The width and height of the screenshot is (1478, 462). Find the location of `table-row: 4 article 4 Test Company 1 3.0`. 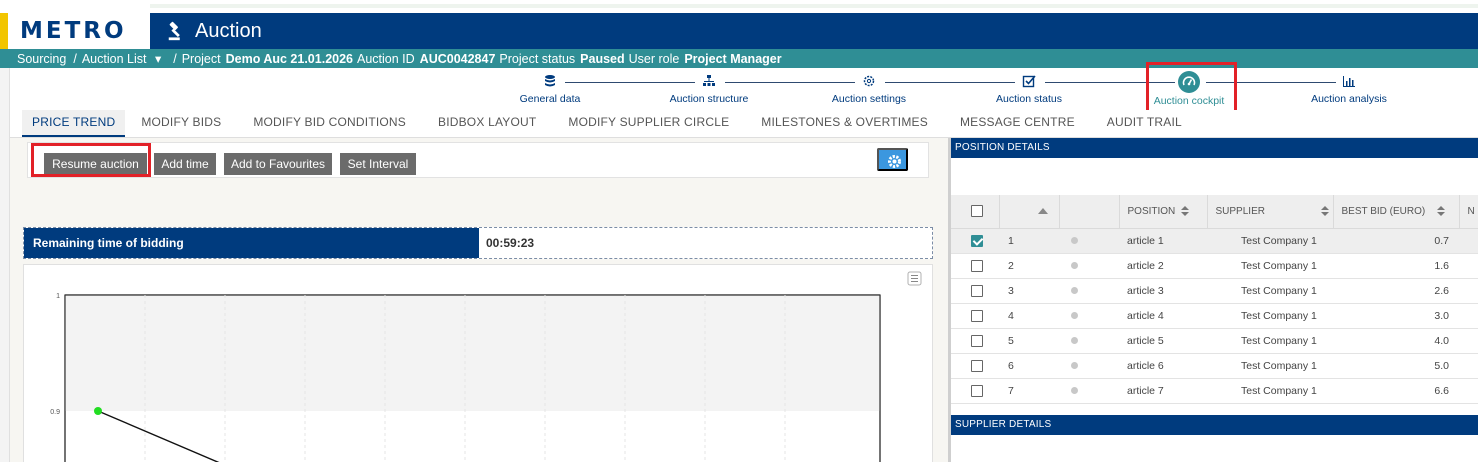

table-row: 4 article 4 Test Company 1 3.0 is located at coordinates (1214, 316).